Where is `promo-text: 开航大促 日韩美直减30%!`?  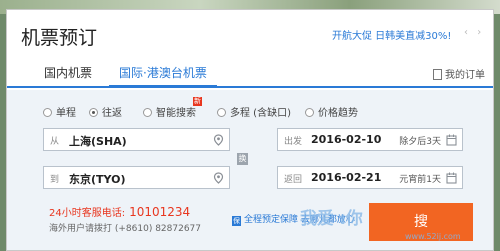
promo-text: 开航大促 日韩美直减30%! is located at coordinates (392, 36).